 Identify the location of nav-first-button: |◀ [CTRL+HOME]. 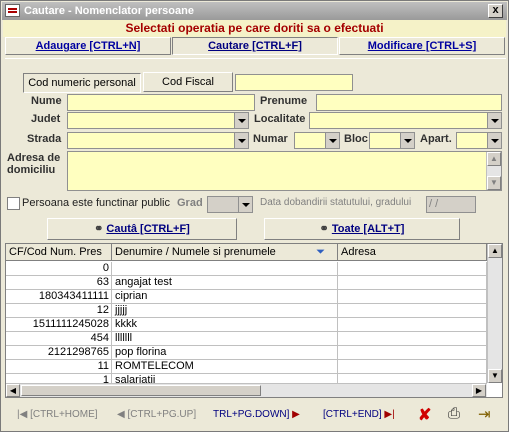
(57, 414).